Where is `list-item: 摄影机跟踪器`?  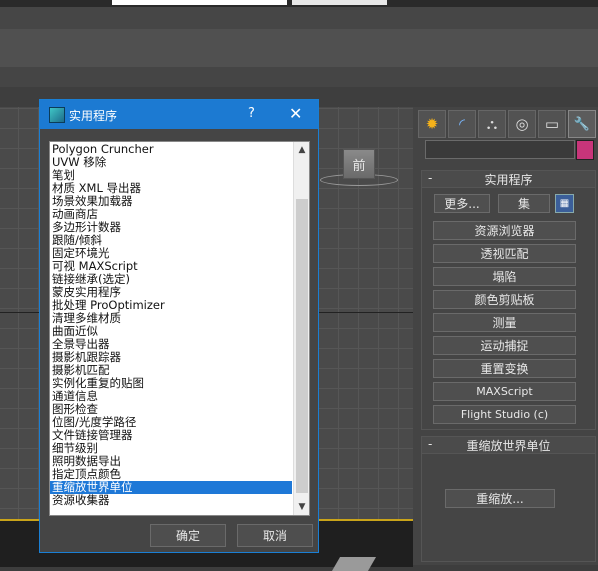 list-item: 摄影机跟踪器 is located at coordinates (171, 357).